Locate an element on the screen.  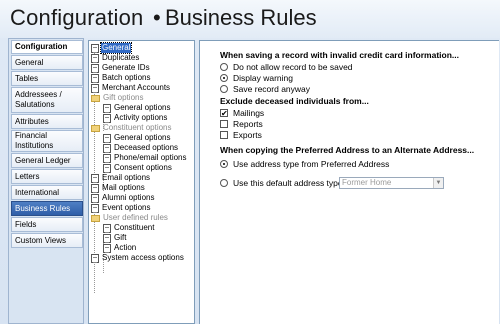
address-type-value: Former Home is located at coordinates (367, 182).